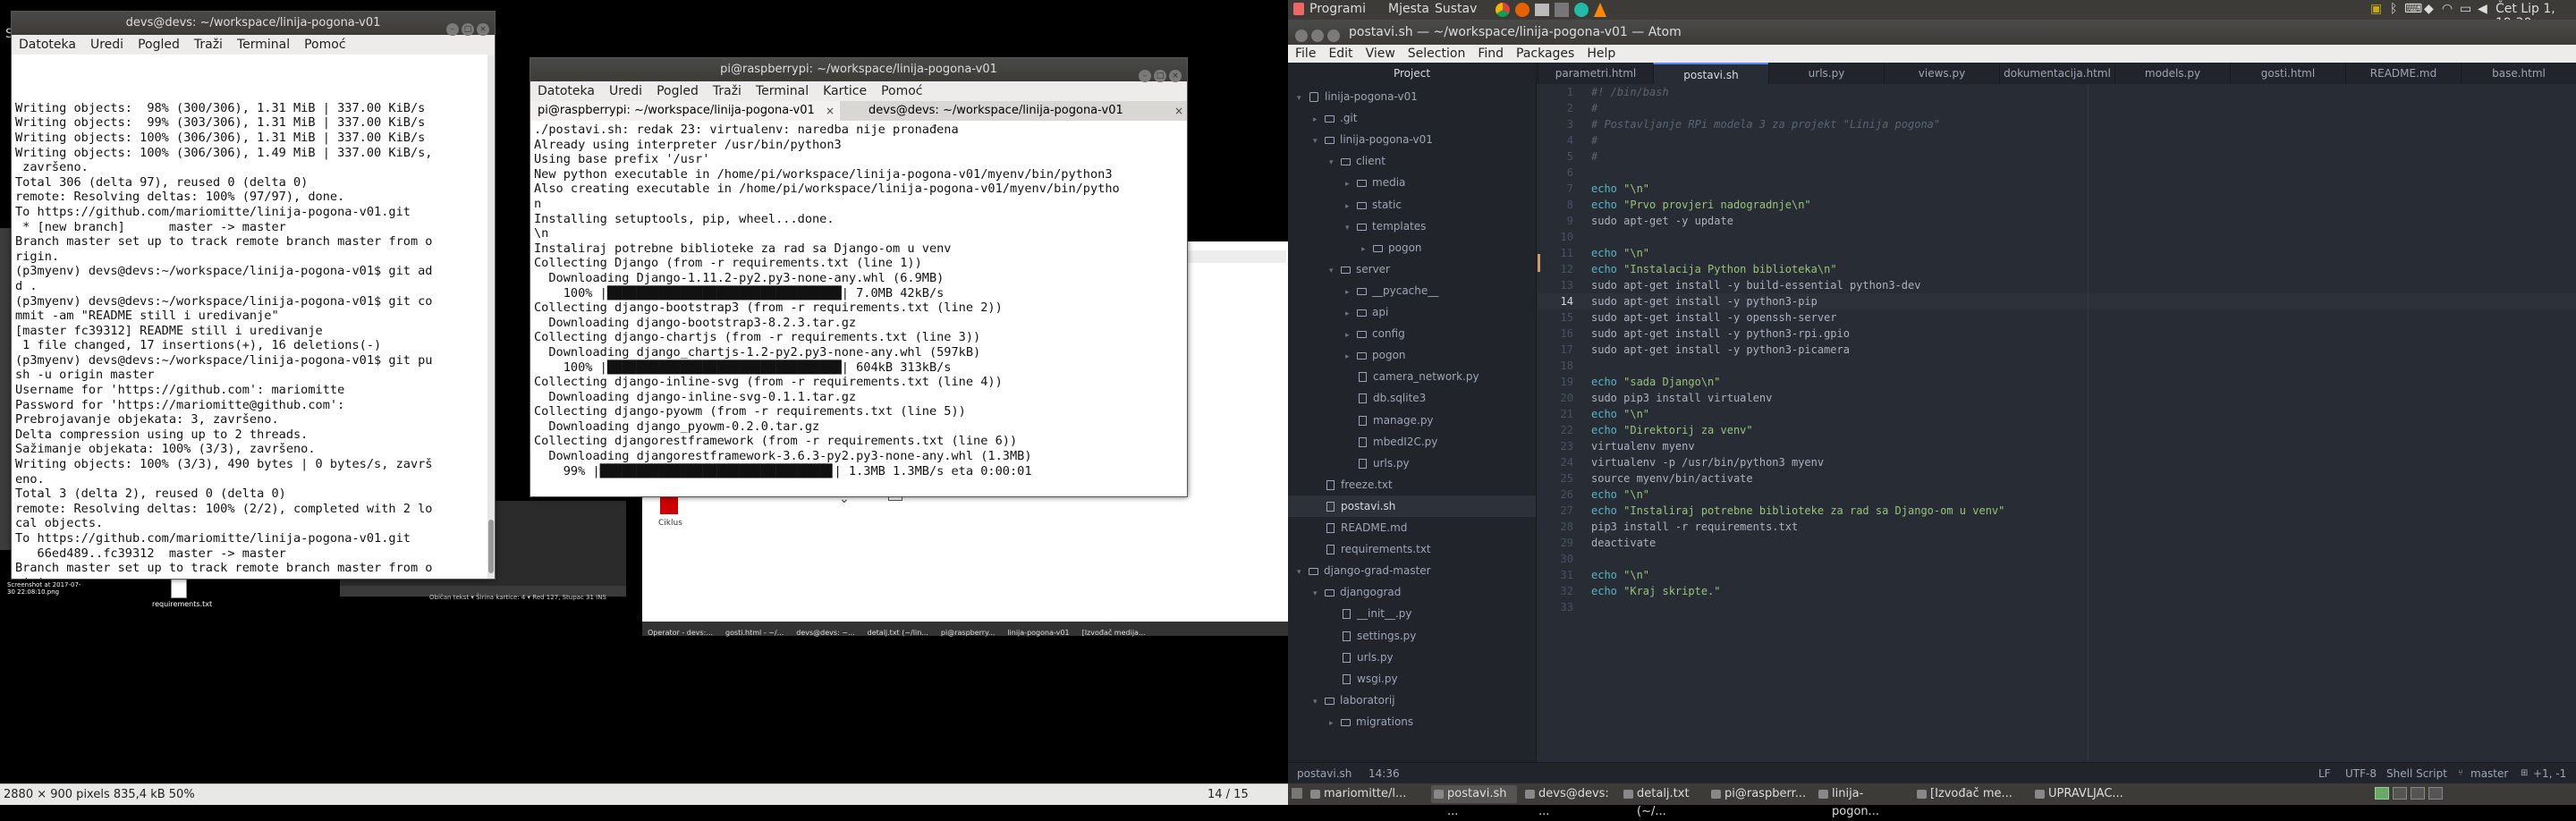  What do you see at coordinates (1623, 543) in the screenshot?
I see `code-line: deactivate` at bounding box center [1623, 543].